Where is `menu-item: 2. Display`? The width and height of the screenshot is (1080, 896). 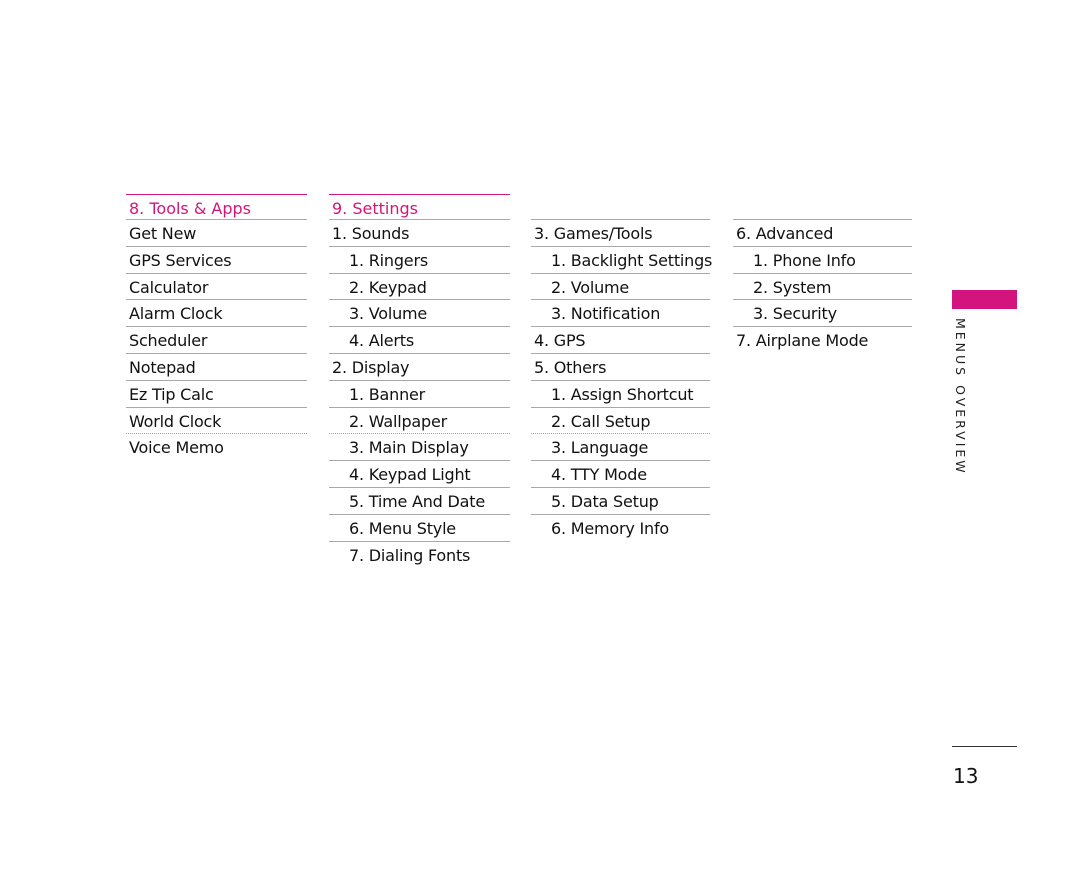 menu-item: 2. Display is located at coordinates (419, 367).